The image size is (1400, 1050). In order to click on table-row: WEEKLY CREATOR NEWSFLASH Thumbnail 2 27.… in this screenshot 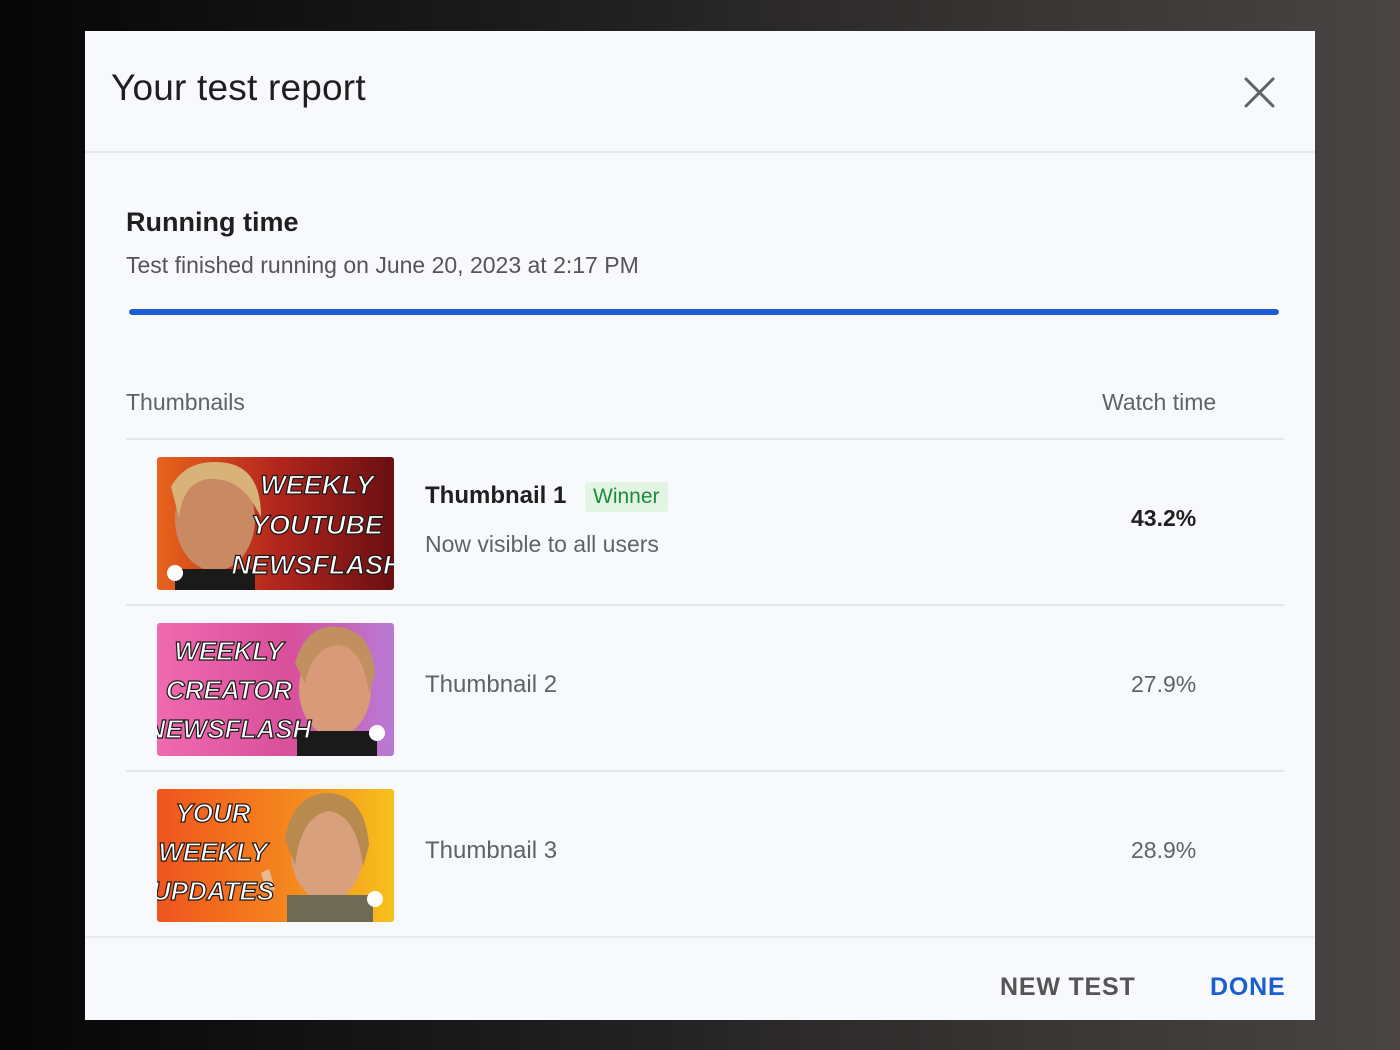, I will do `click(705, 688)`.